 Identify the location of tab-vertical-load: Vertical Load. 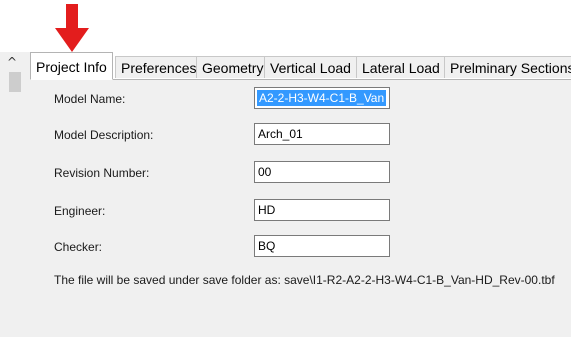
(310, 67).